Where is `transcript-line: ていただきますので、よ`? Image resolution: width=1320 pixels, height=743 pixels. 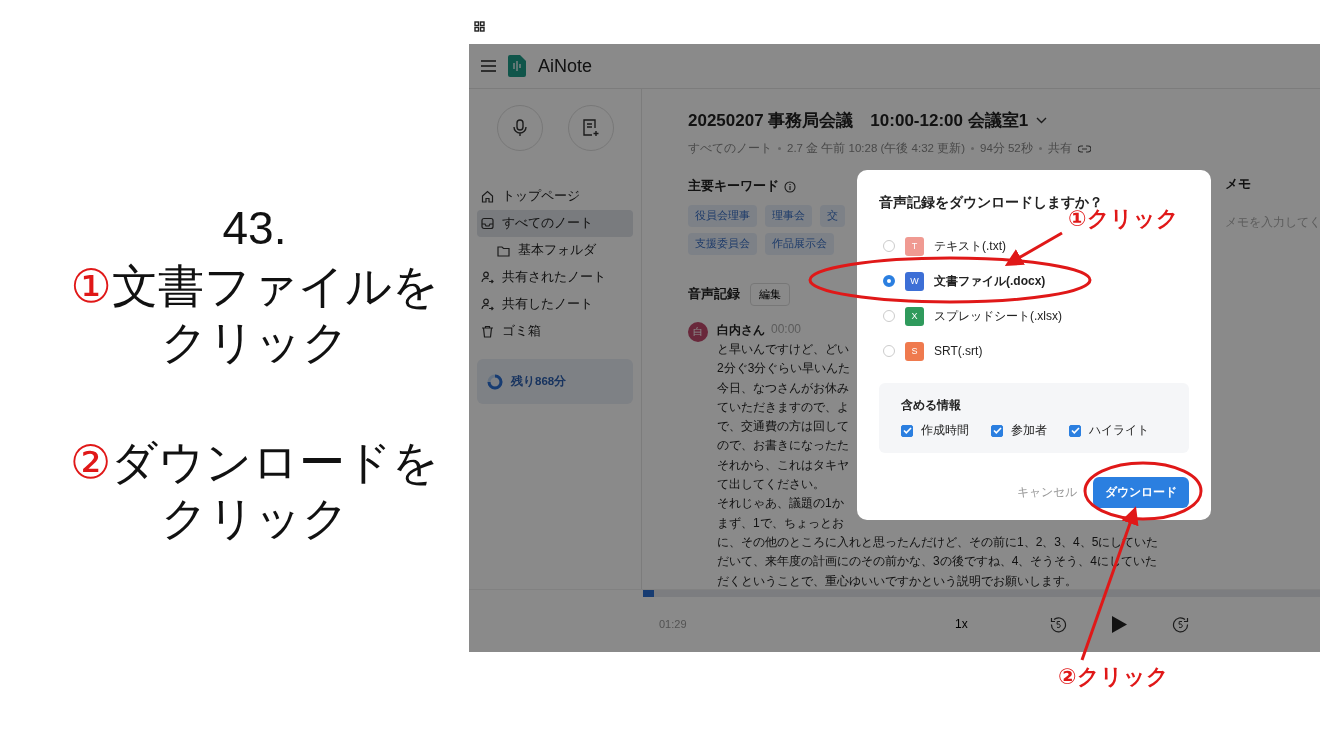
transcript-line: ていただきますので、よ is located at coordinates (783, 407).